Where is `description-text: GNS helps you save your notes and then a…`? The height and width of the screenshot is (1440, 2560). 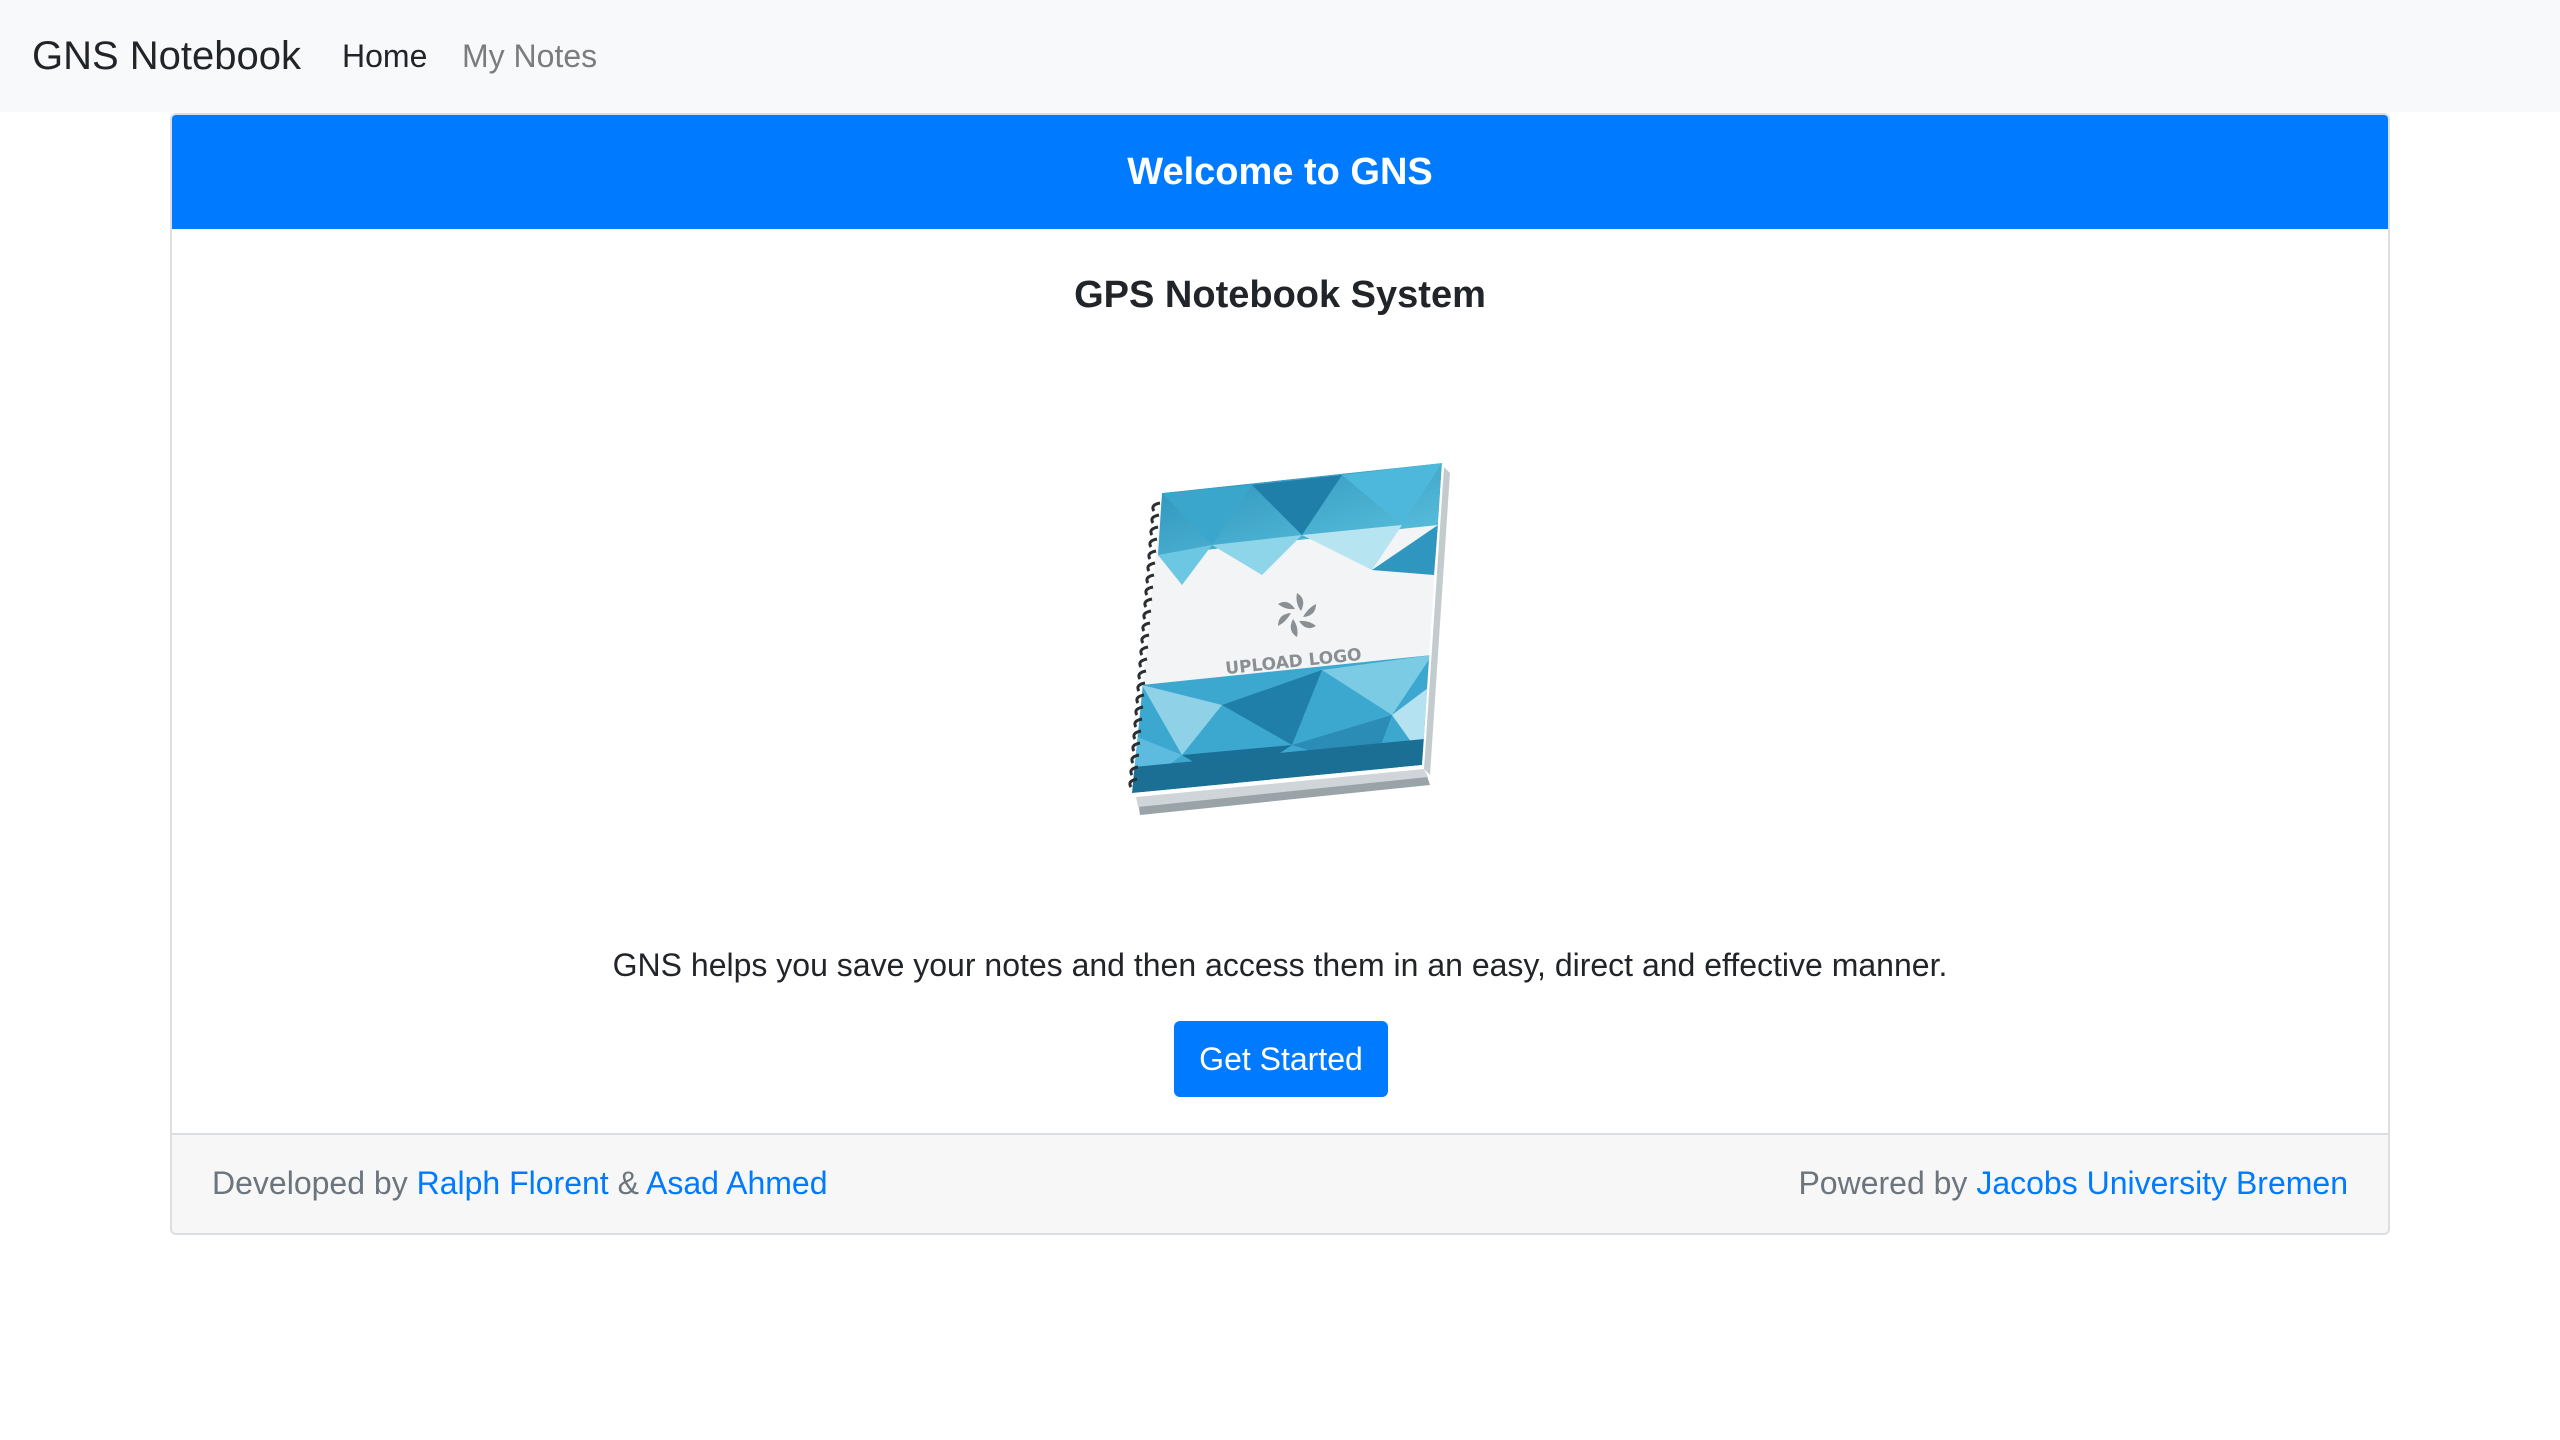 description-text: GNS helps you save your notes and then a… is located at coordinates (1280, 965).